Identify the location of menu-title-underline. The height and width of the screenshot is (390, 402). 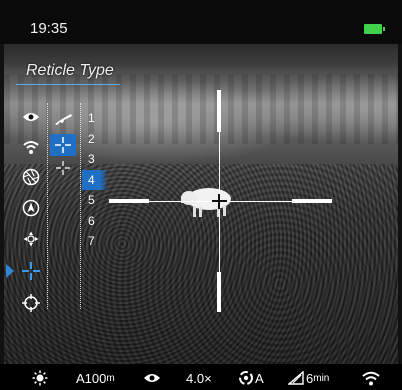
(68, 84).